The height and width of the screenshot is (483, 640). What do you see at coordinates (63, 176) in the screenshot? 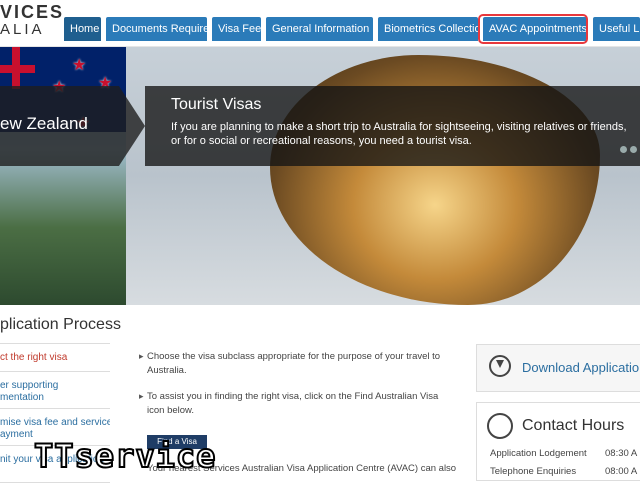
I see `nz-slide-image: ★ ★ ★ ★` at bounding box center [63, 176].